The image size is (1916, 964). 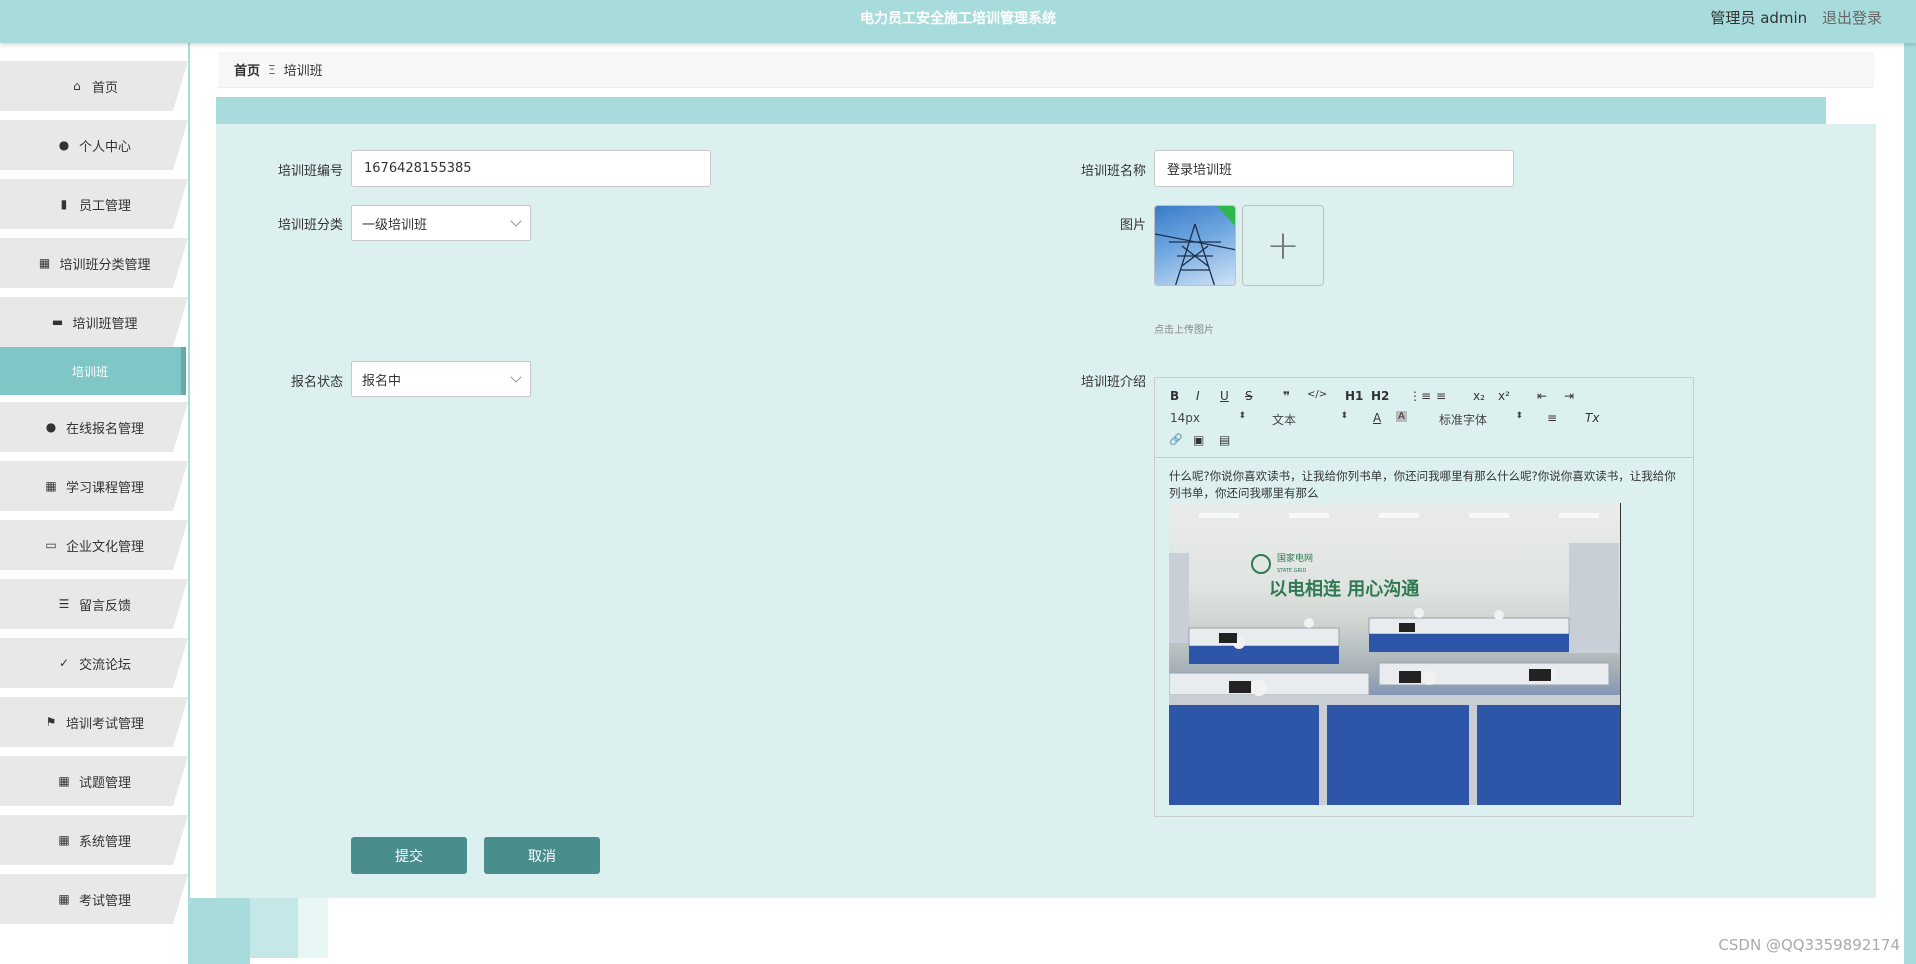 I want to click on sidebar-item-system: ▦ 系统管理, so click(x=94, y=840).